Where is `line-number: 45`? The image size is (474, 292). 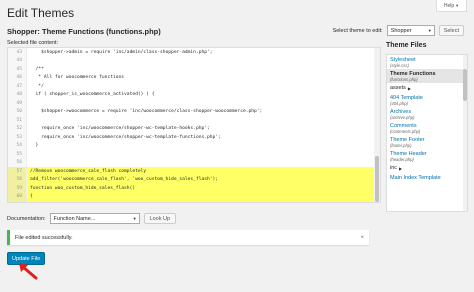
line-number: 45 is located at coordinates (17, 69).